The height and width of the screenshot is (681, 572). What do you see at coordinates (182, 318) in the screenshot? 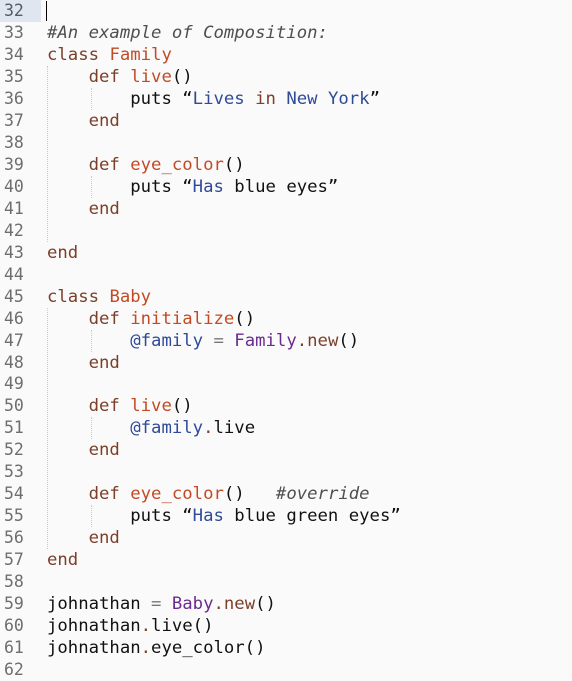
I see `token-name: initialize` at bounding box center [182, 318].